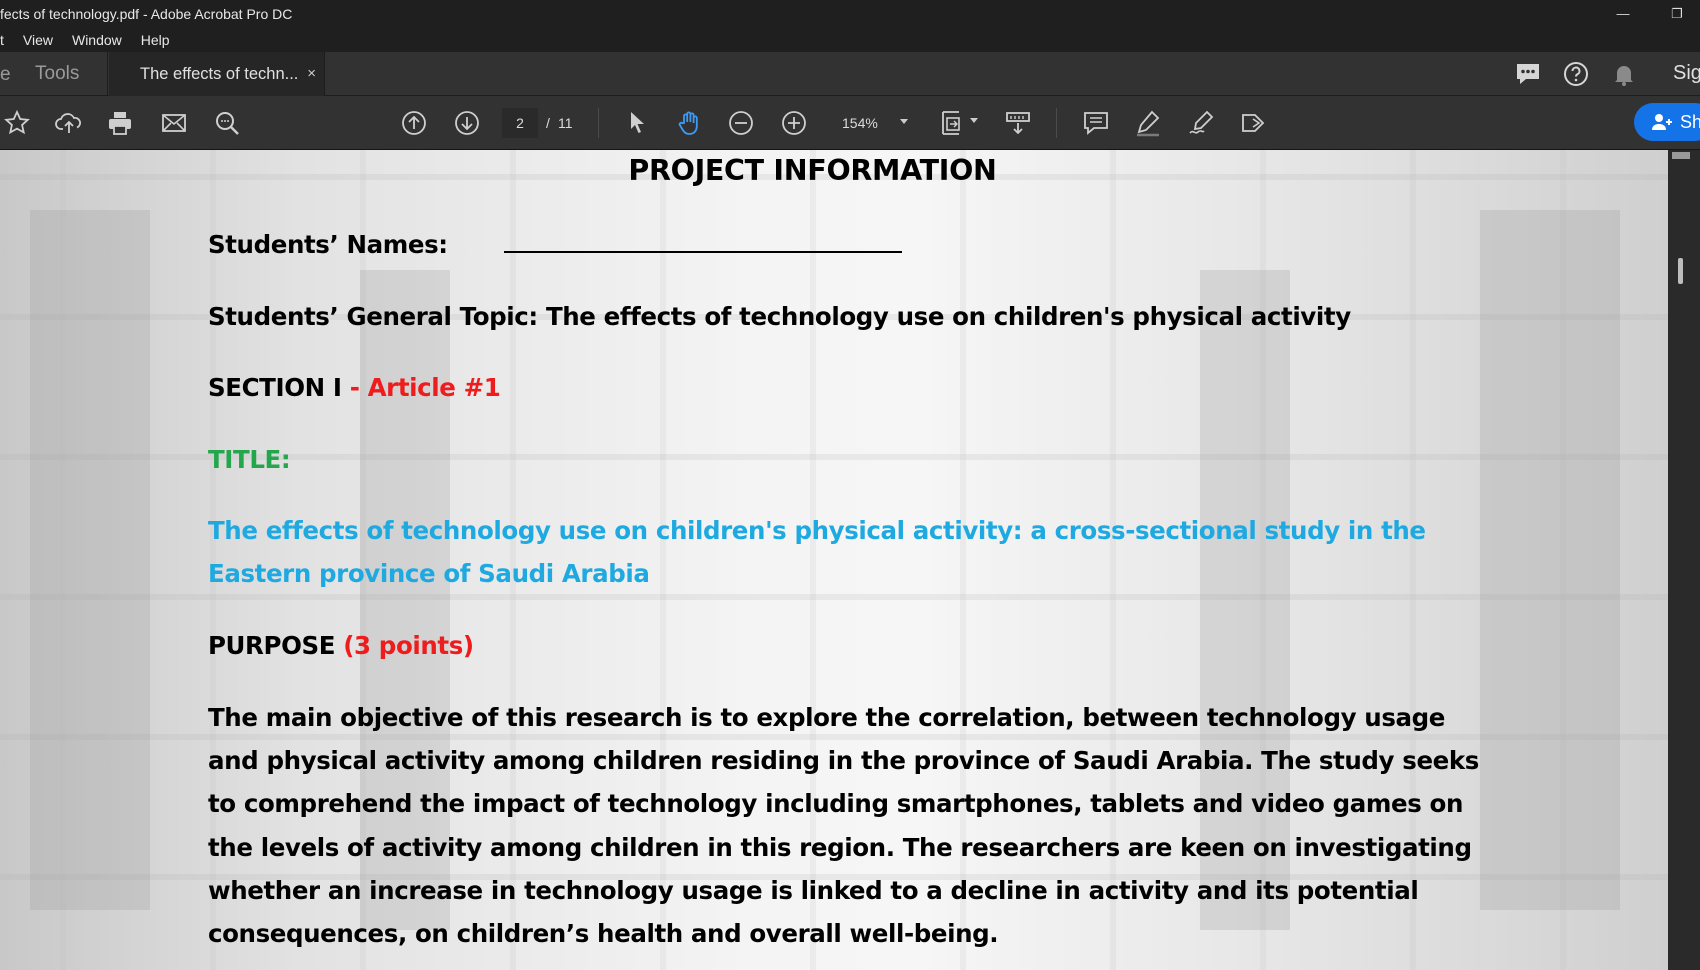  I want to click on tab-tools-label: Tools, so click(57, 73).